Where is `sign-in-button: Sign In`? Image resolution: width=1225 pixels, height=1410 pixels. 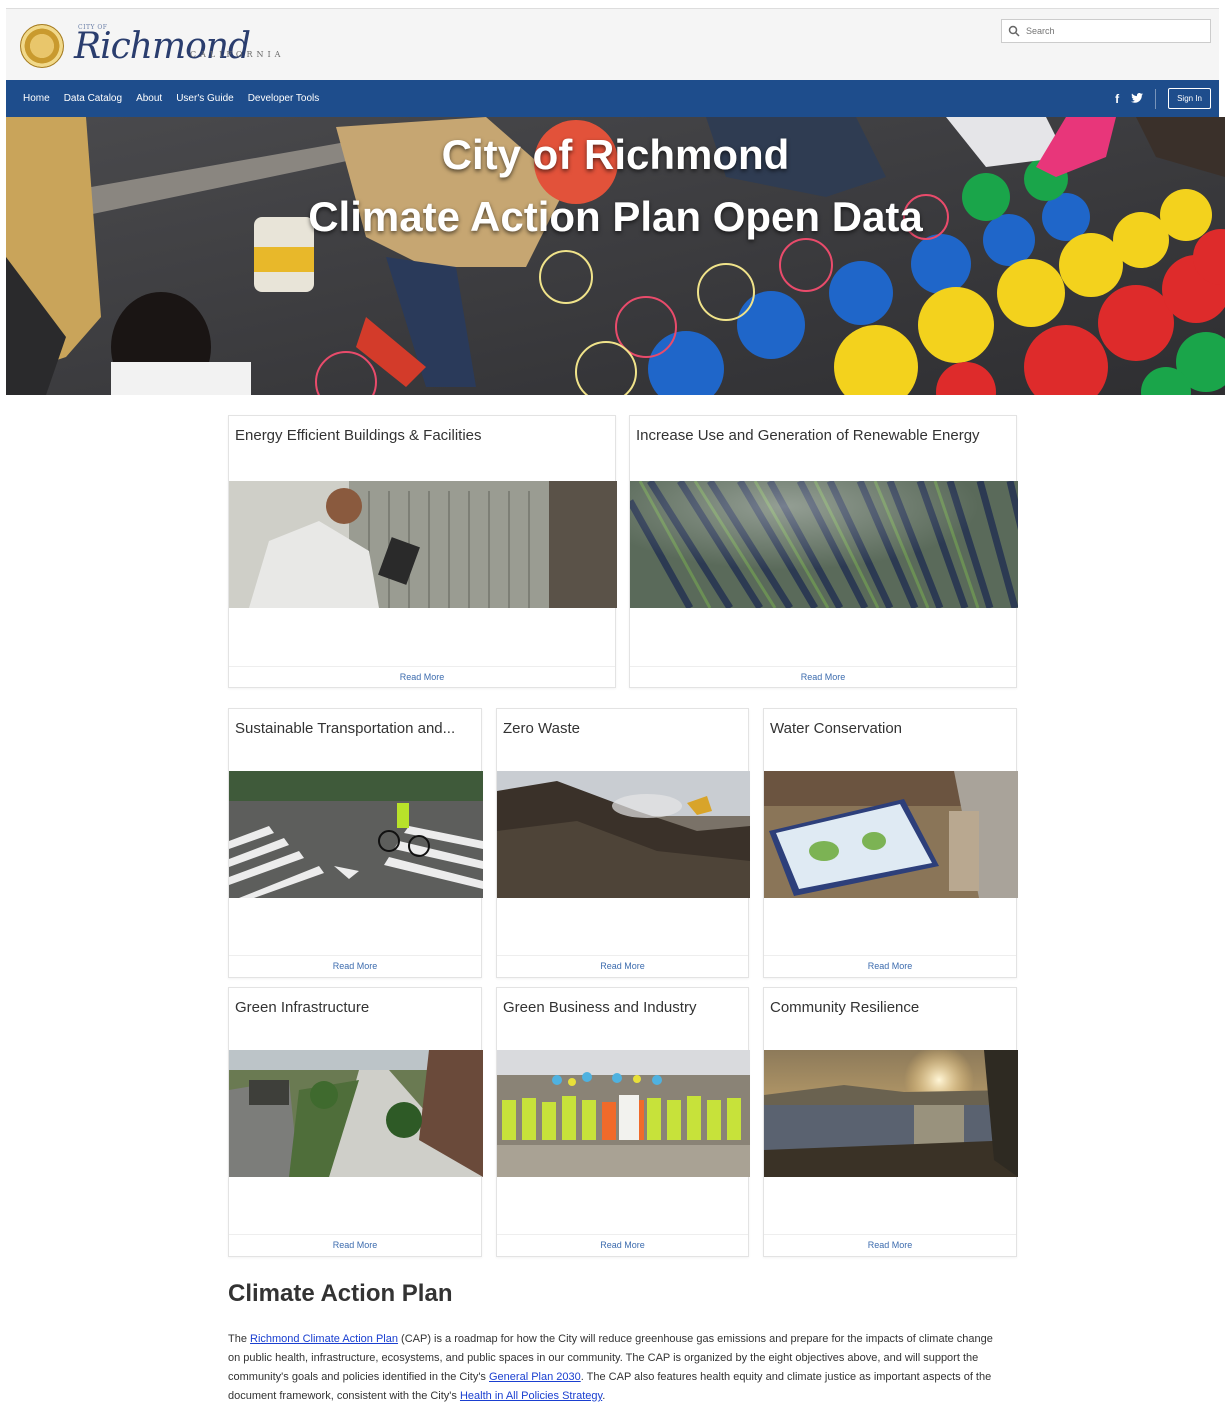
sign-in-button: Sign In is located at coordinates (1189, 98).